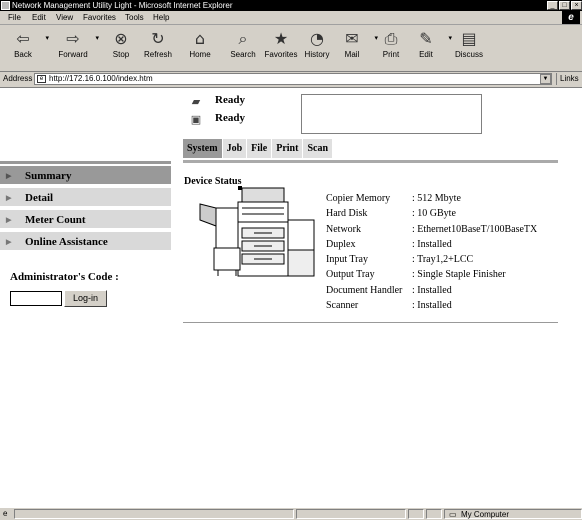 The height and width of the screenshot is (520, 582). I want to click on spec-value: : 10 GByte, so click(434, 214).